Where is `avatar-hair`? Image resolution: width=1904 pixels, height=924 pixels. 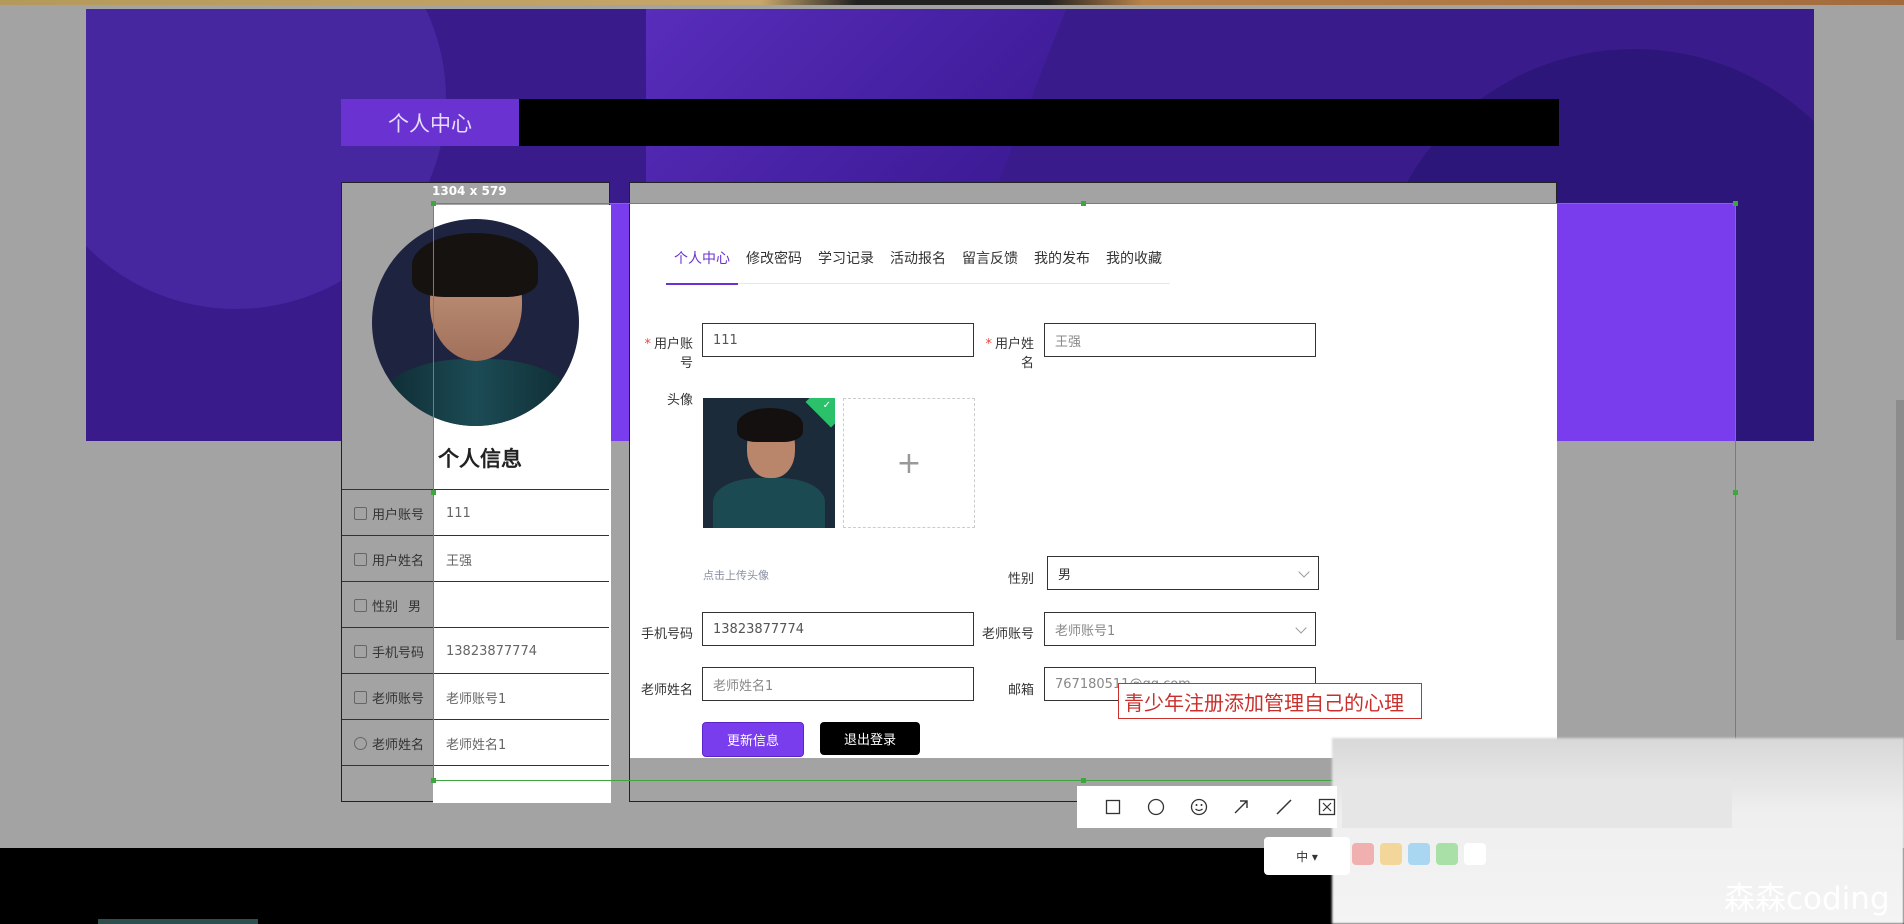 avatar-hair is located at coordinates (475, 265).